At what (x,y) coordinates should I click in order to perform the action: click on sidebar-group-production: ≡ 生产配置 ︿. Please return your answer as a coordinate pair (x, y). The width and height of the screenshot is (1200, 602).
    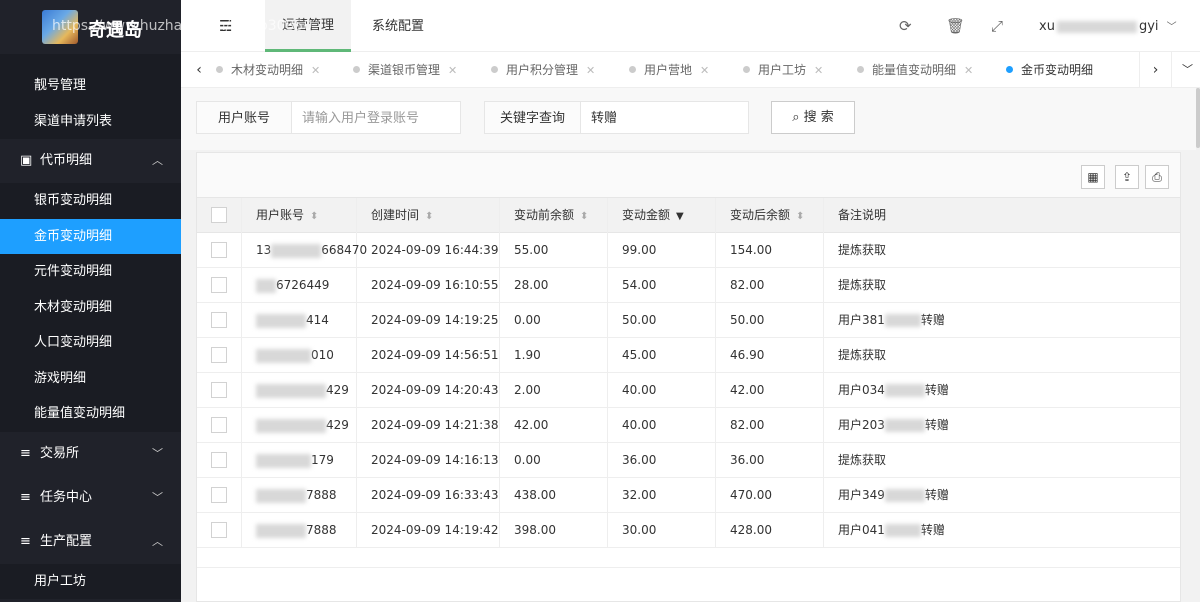
    Looking at the image, I should click on (90, 541).